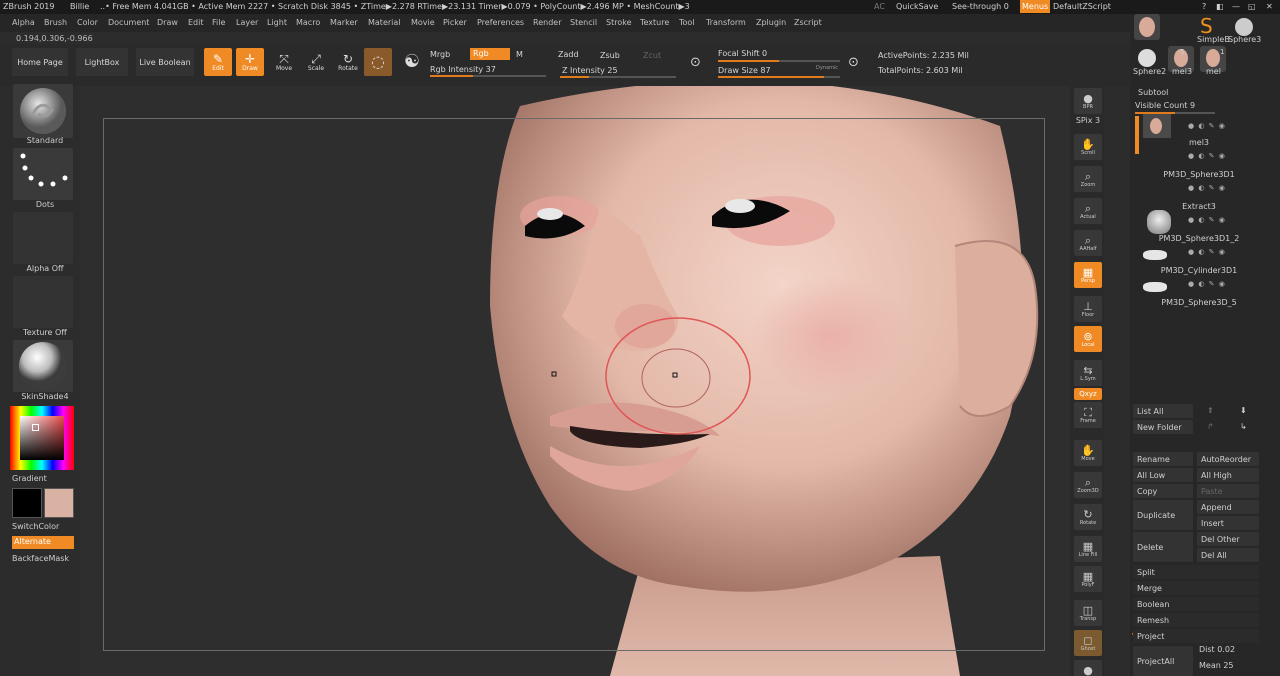 The height and width of the screenshot is (676, 1280). What do you see at coordinates (1088, 275) in the screenshot?
I see `persp-button: ▦ Persp` at bounding box center [1088, 275].